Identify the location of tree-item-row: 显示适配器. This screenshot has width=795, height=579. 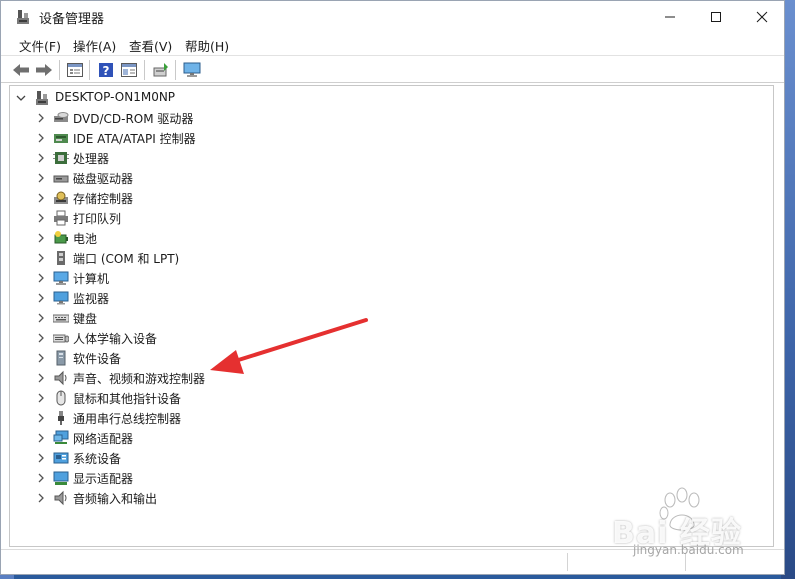
(360, 478).